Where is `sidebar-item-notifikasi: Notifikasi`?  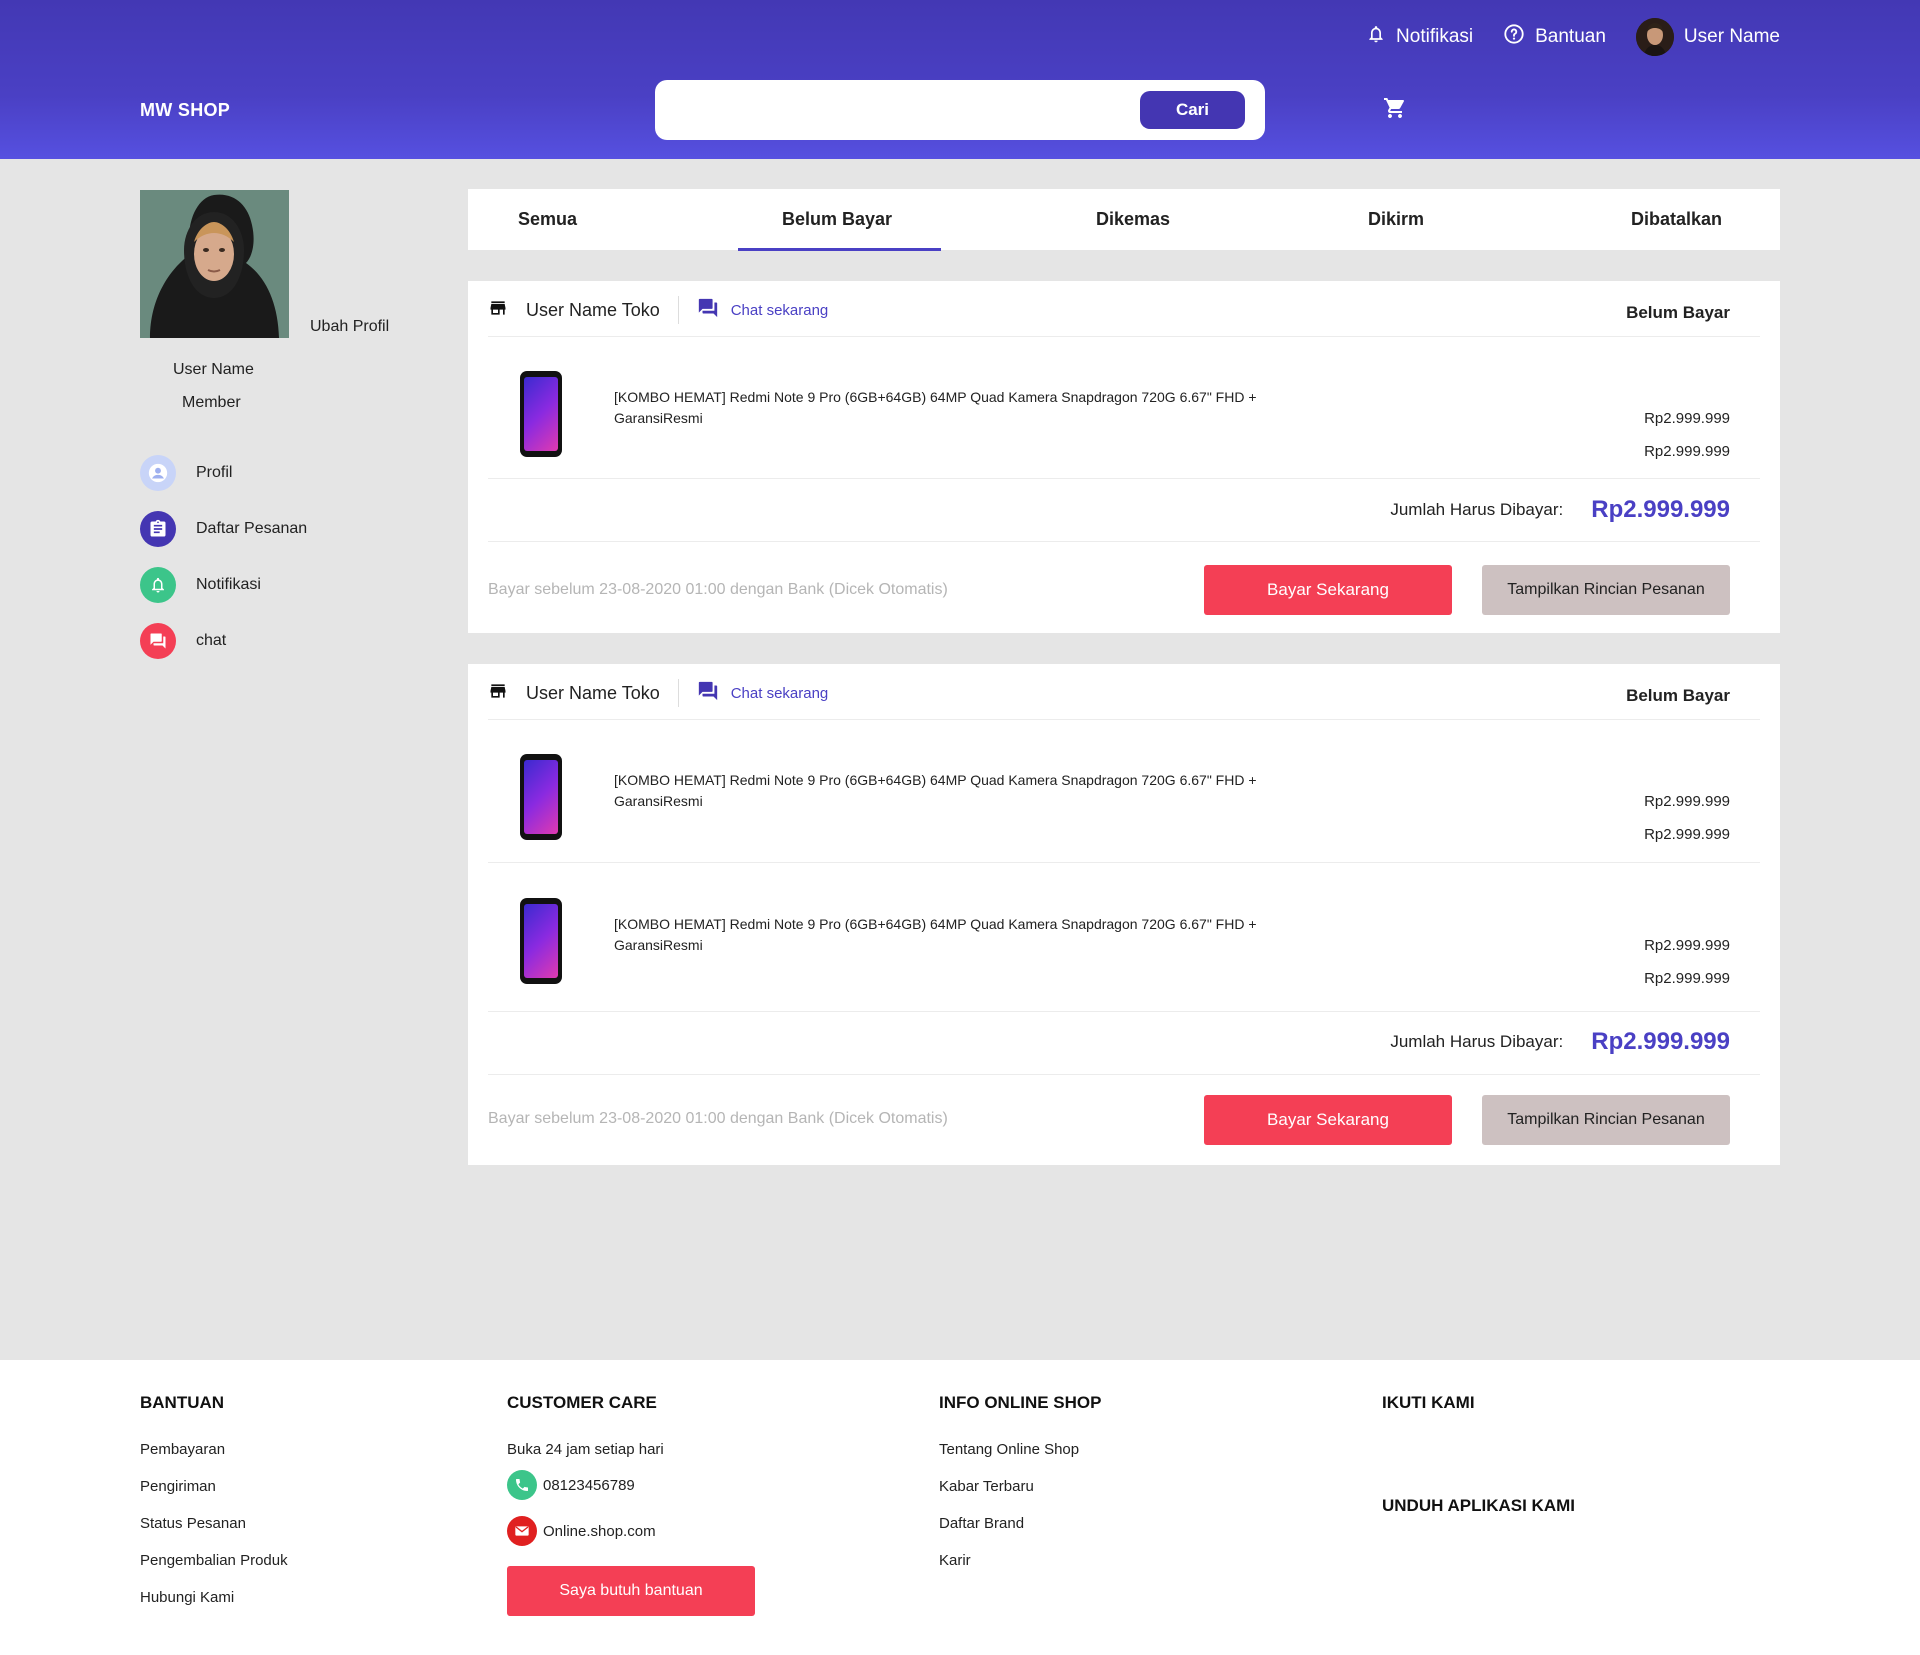
sidebar-item-notifikasi: Notifikasi is located at coordinates (223, 585).